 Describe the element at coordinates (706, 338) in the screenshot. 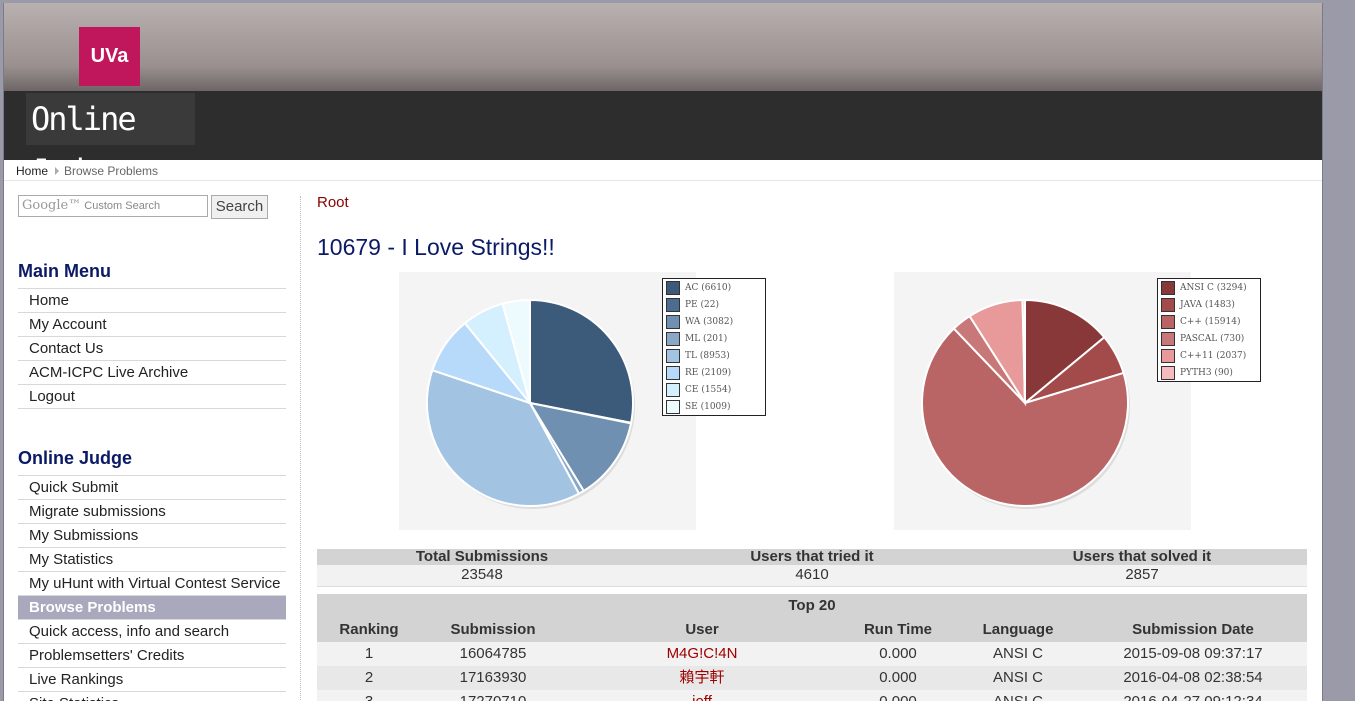

I see `legend-label: ML (201)` at that location.